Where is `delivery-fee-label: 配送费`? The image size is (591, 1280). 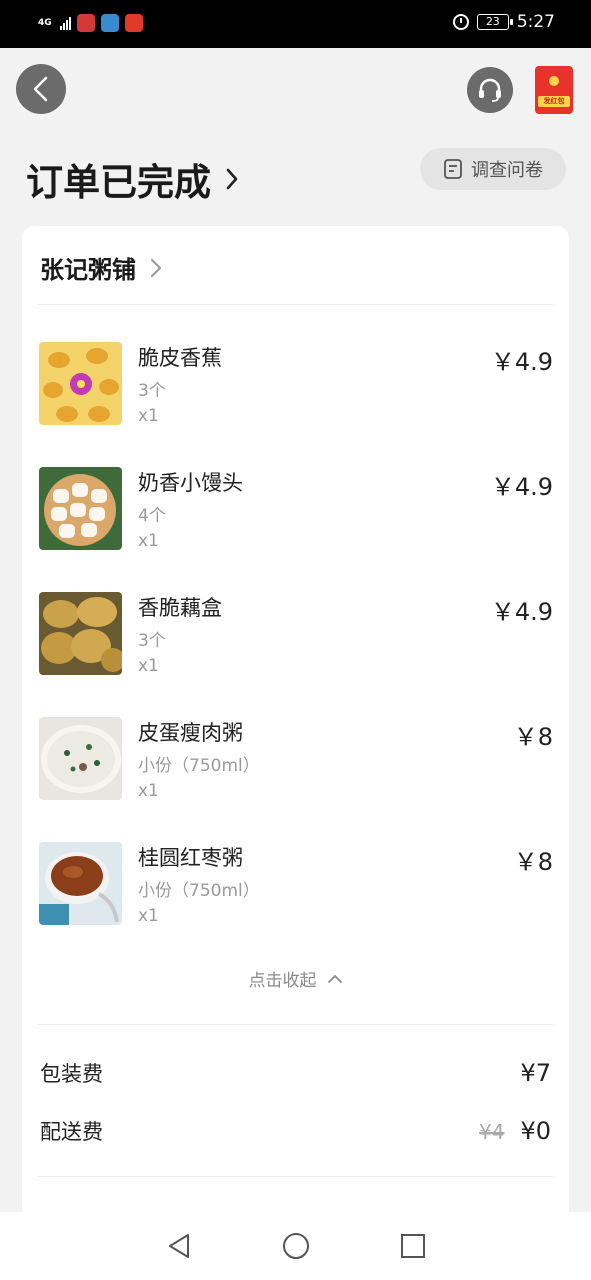
delivery-fee-label: 配送费 is located at coordinates (71, 1132).